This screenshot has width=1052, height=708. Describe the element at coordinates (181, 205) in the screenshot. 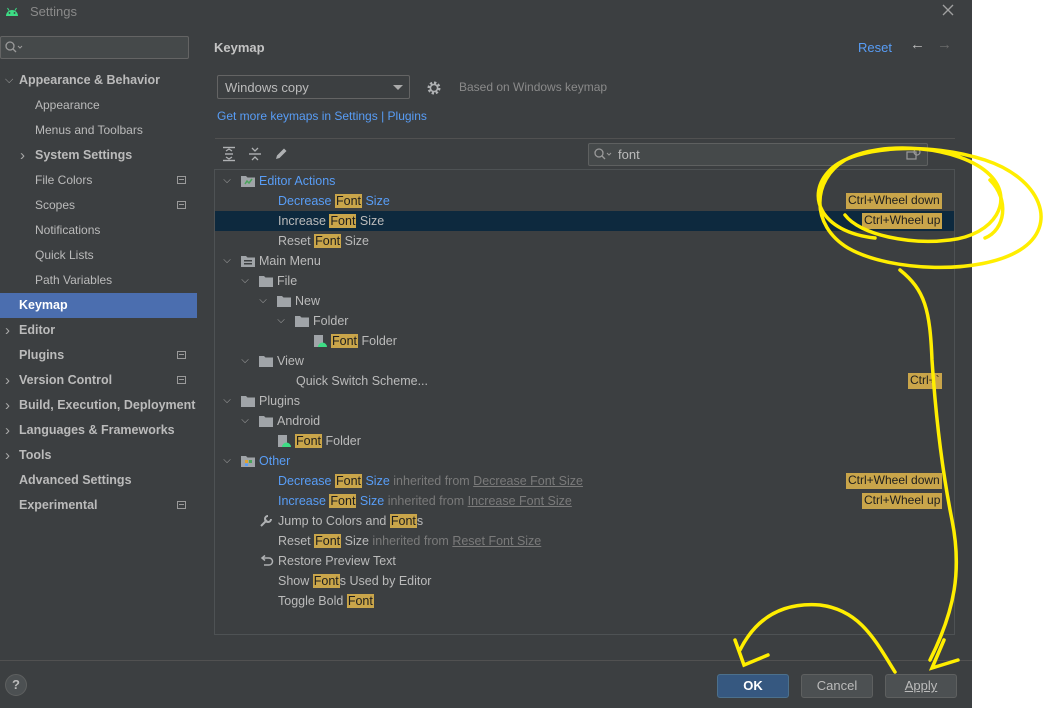

I see `project-level-icon` at that location.